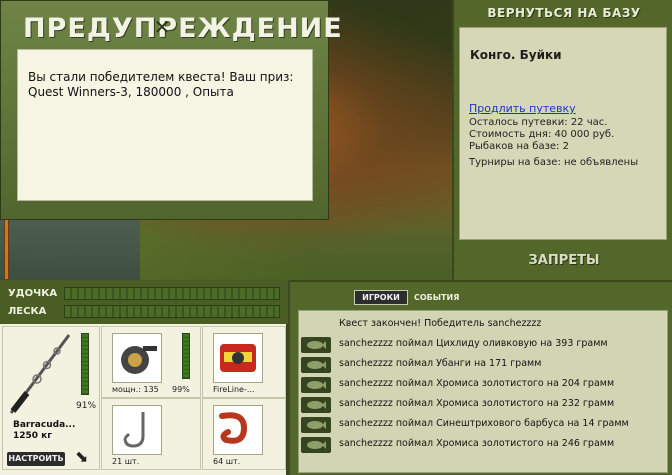  I want to click on bans-button: ЗАПРЕТЫ, so click(563, 261).